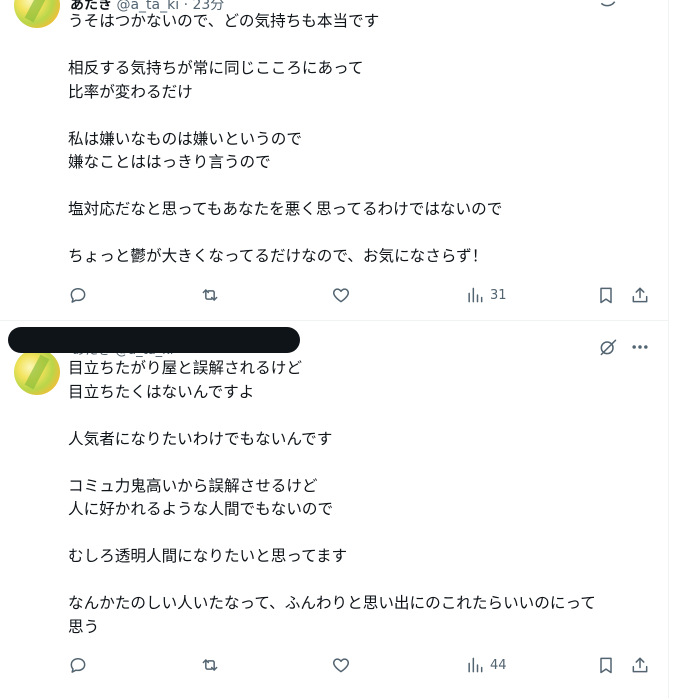 Image resolution: width=690 pixels, height=698 pixels. What do you see at coordinates (668, 349) in the screenshot?
I see `timeline-border` at bounding box center [668, 349].